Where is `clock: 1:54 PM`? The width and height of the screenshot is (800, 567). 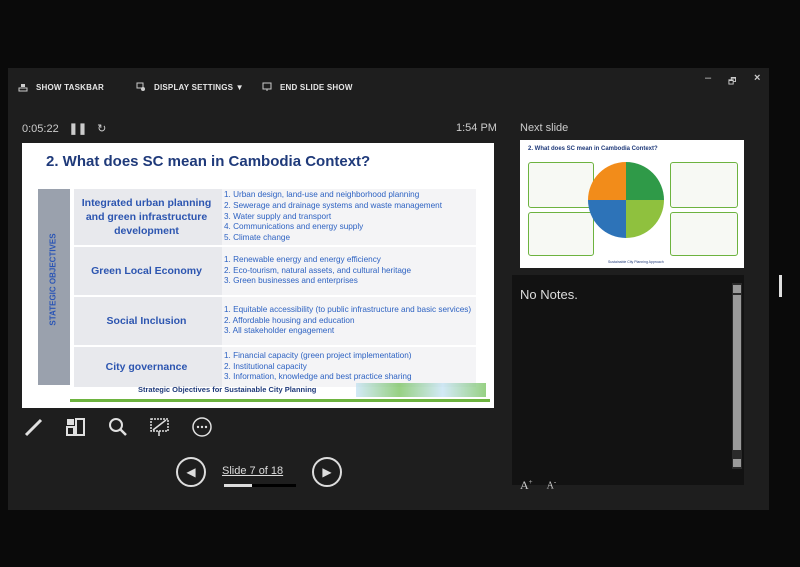 clock: 1:54 PM is located at coordinates (476, 128).